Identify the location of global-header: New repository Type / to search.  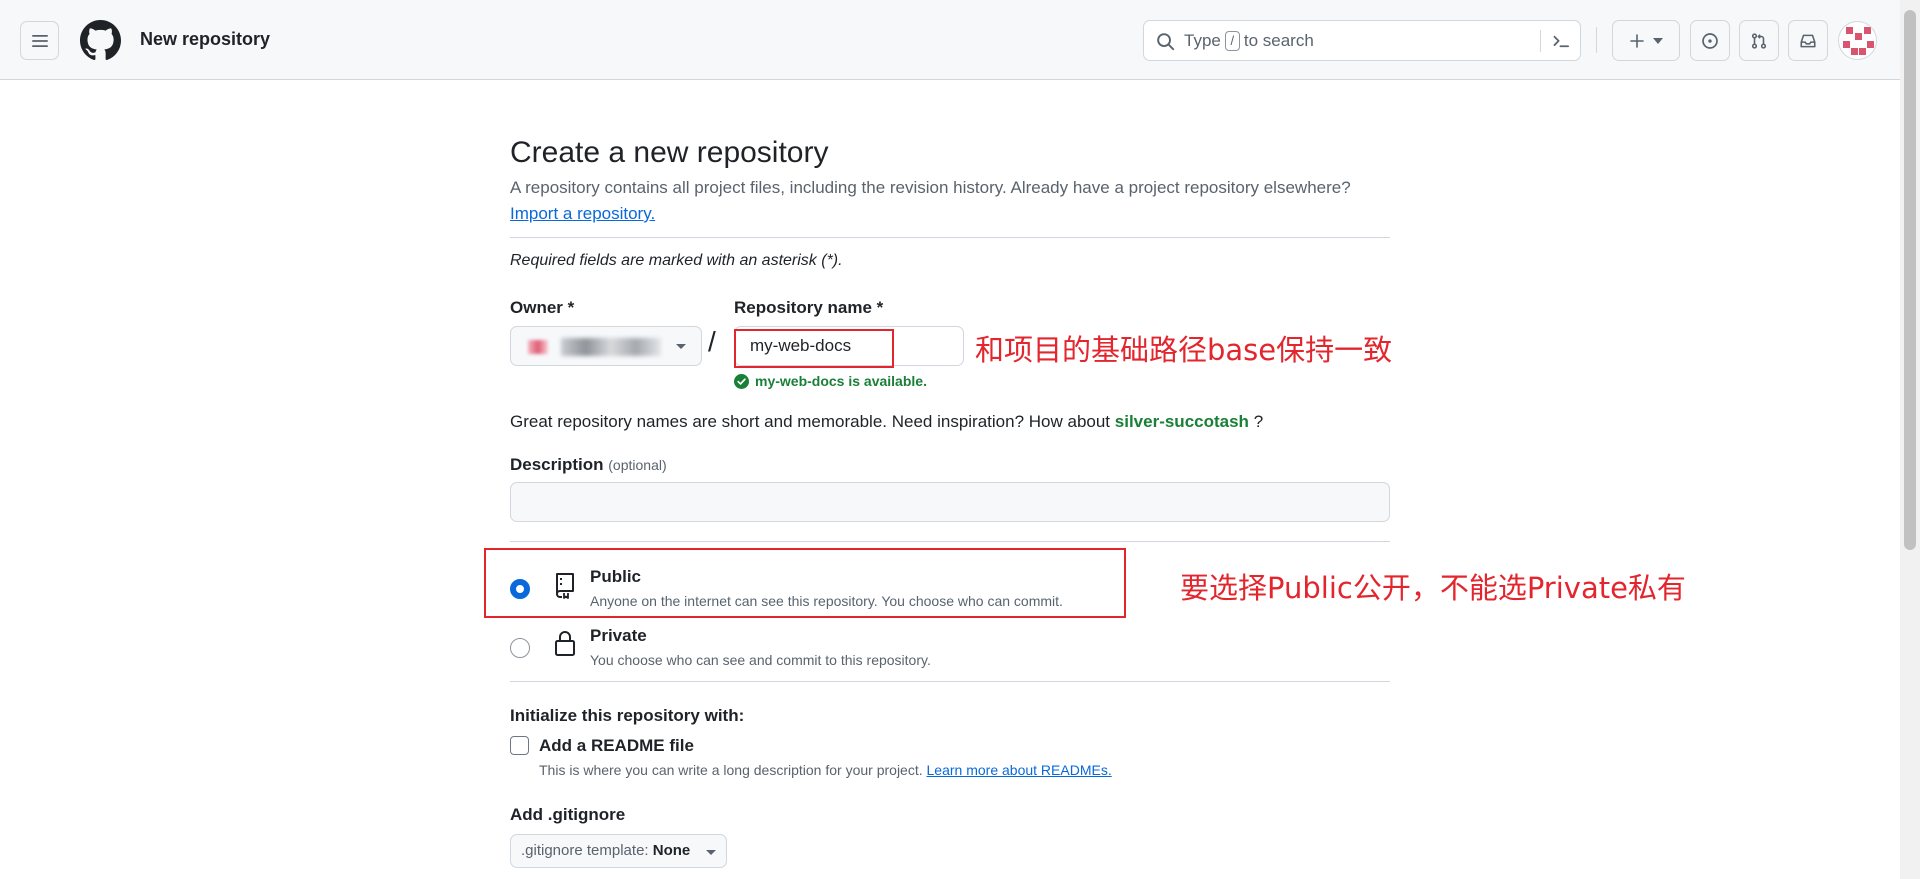
(950, 40).